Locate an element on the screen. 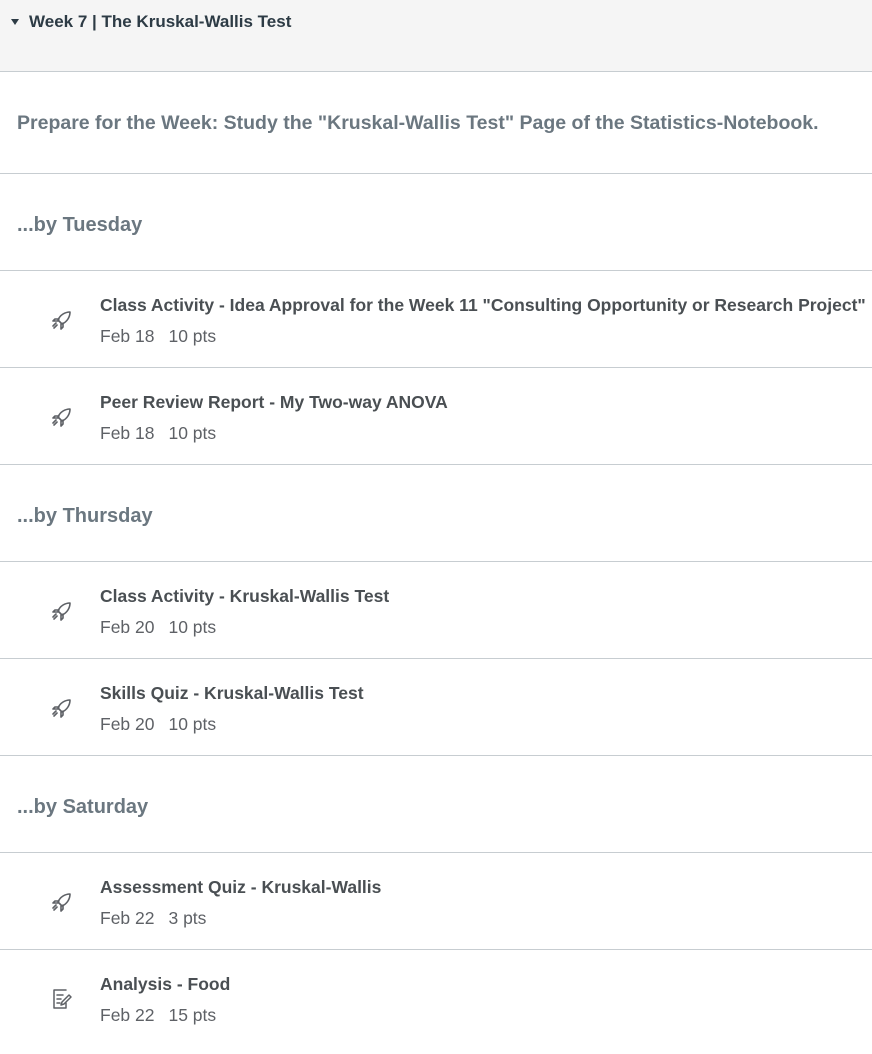  points: 3 pts is located at coordinates (187, 918).